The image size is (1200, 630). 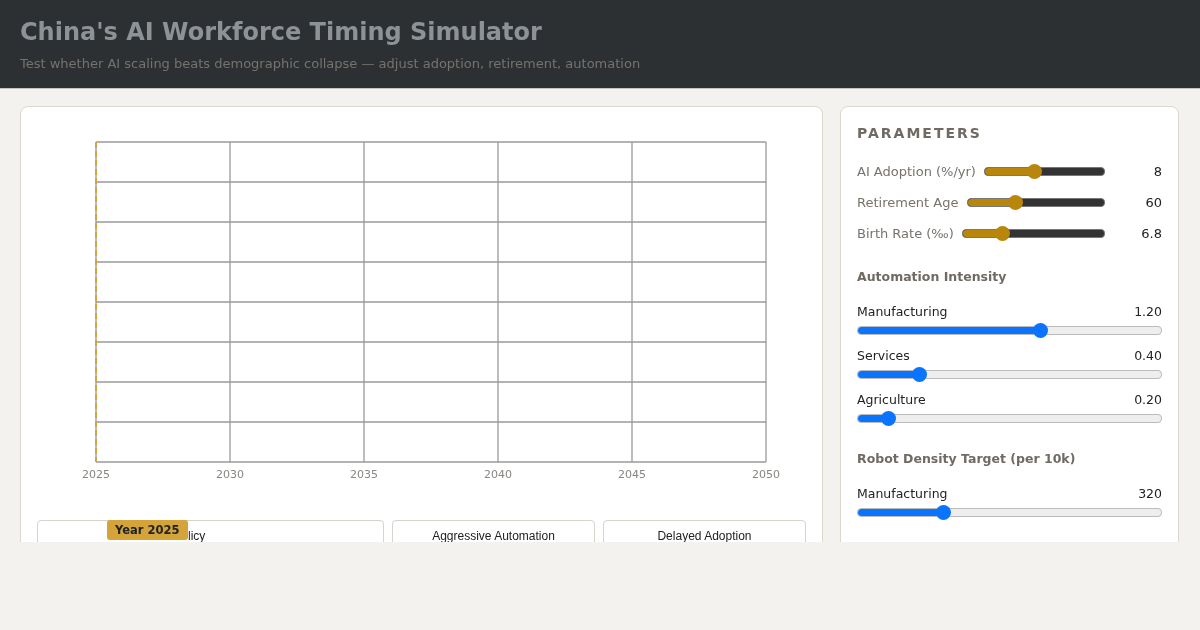 I want to click on axis-tick-label: 2045, so click(x=632, y=474).